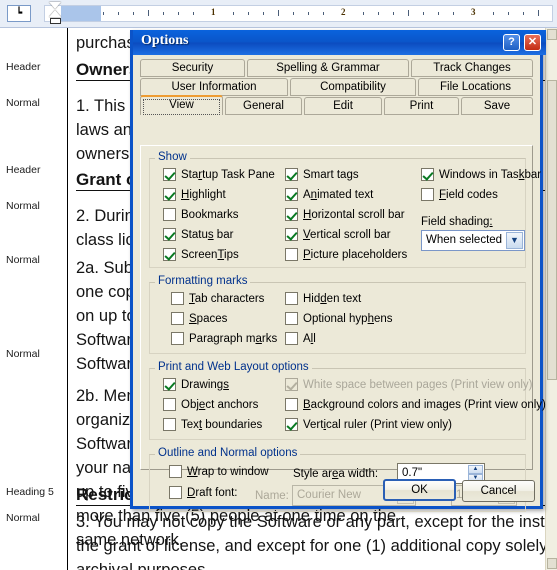 The height and width of the screenshot is (570, 557). I want to click on checkbox-hidden-text: Hidden text, so click(323, 298).